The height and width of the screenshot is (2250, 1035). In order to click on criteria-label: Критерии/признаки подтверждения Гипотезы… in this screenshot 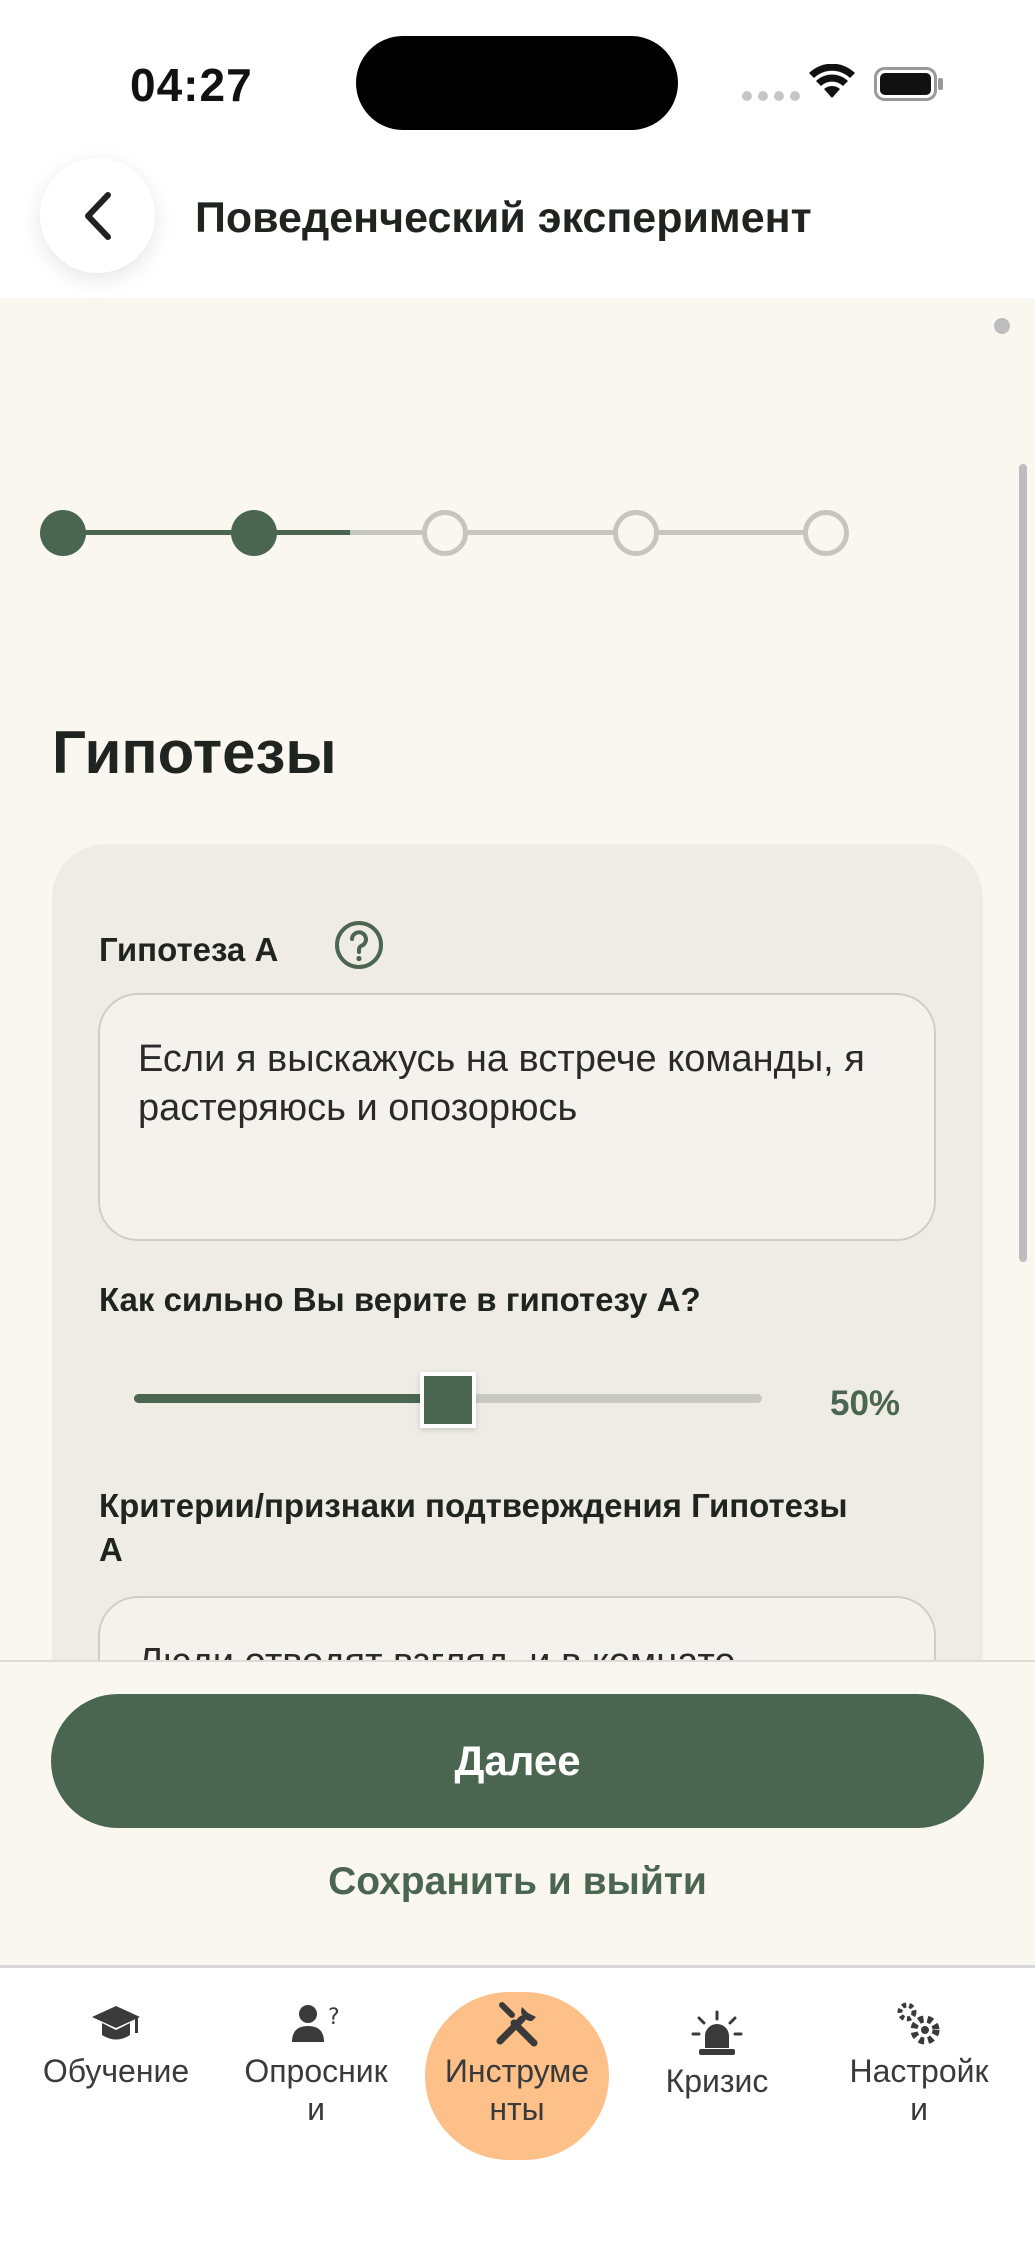, I will do `click(473, 1527)`.